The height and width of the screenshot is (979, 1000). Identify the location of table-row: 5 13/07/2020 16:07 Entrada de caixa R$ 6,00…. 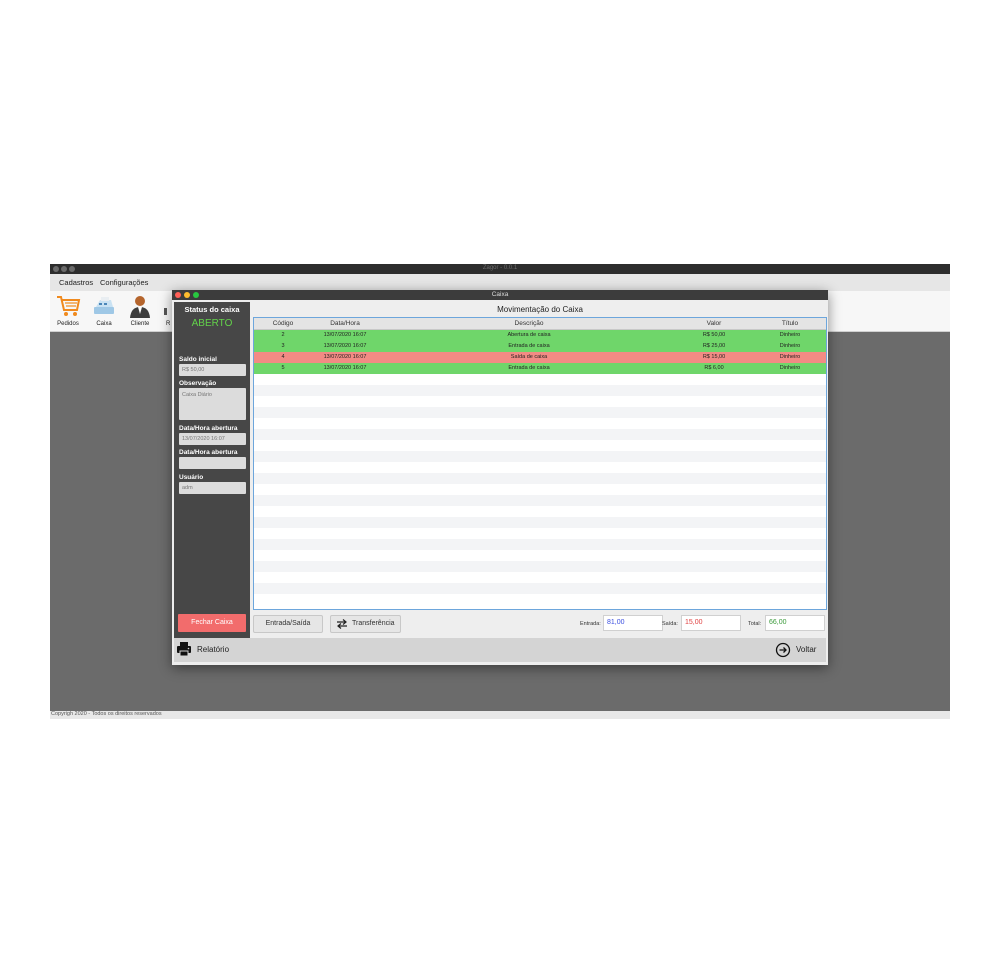
(540, 368).